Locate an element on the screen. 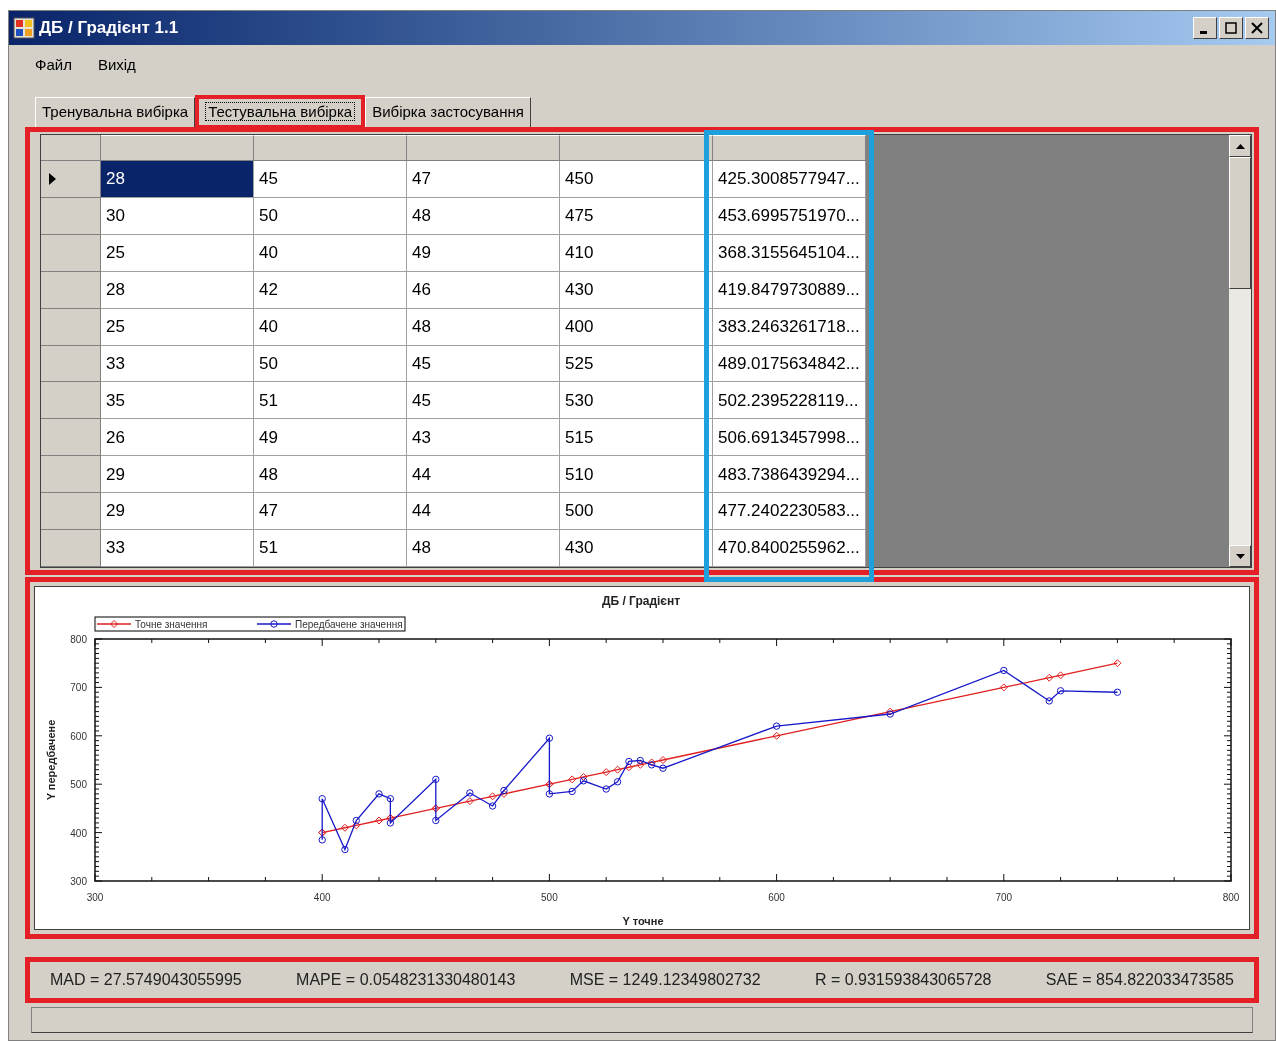 This screenshot has height=1041, width=1276. table-cell: 500 is located at coordinates (636, 512).